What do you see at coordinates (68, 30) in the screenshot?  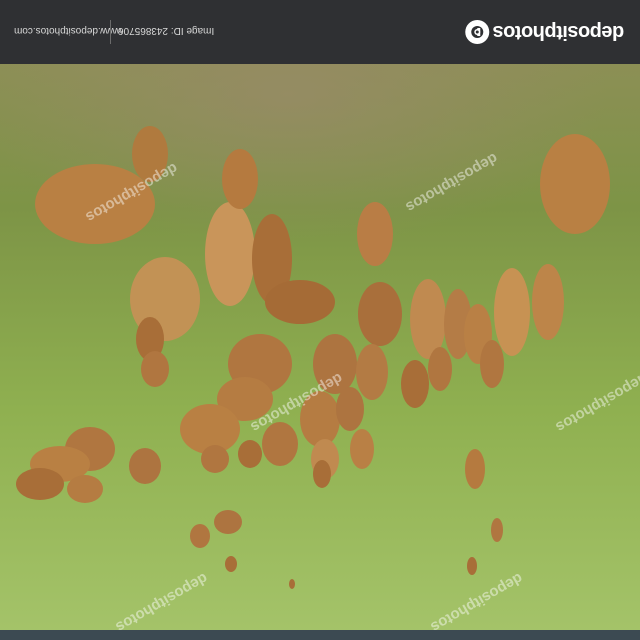 I see `site-url-text: www.depositphotos.com` at bounding box center [68, 30].